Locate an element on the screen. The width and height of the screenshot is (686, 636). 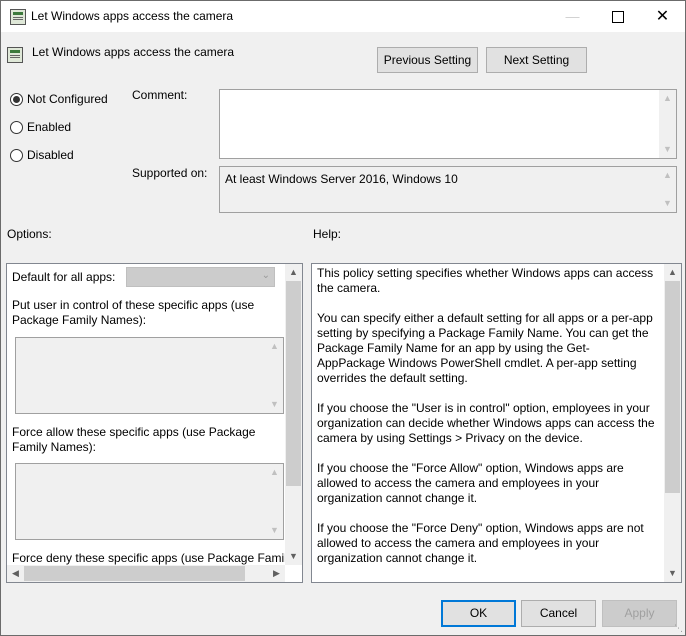
radio-disabled: Disabled is located at coordinates (42, 155).